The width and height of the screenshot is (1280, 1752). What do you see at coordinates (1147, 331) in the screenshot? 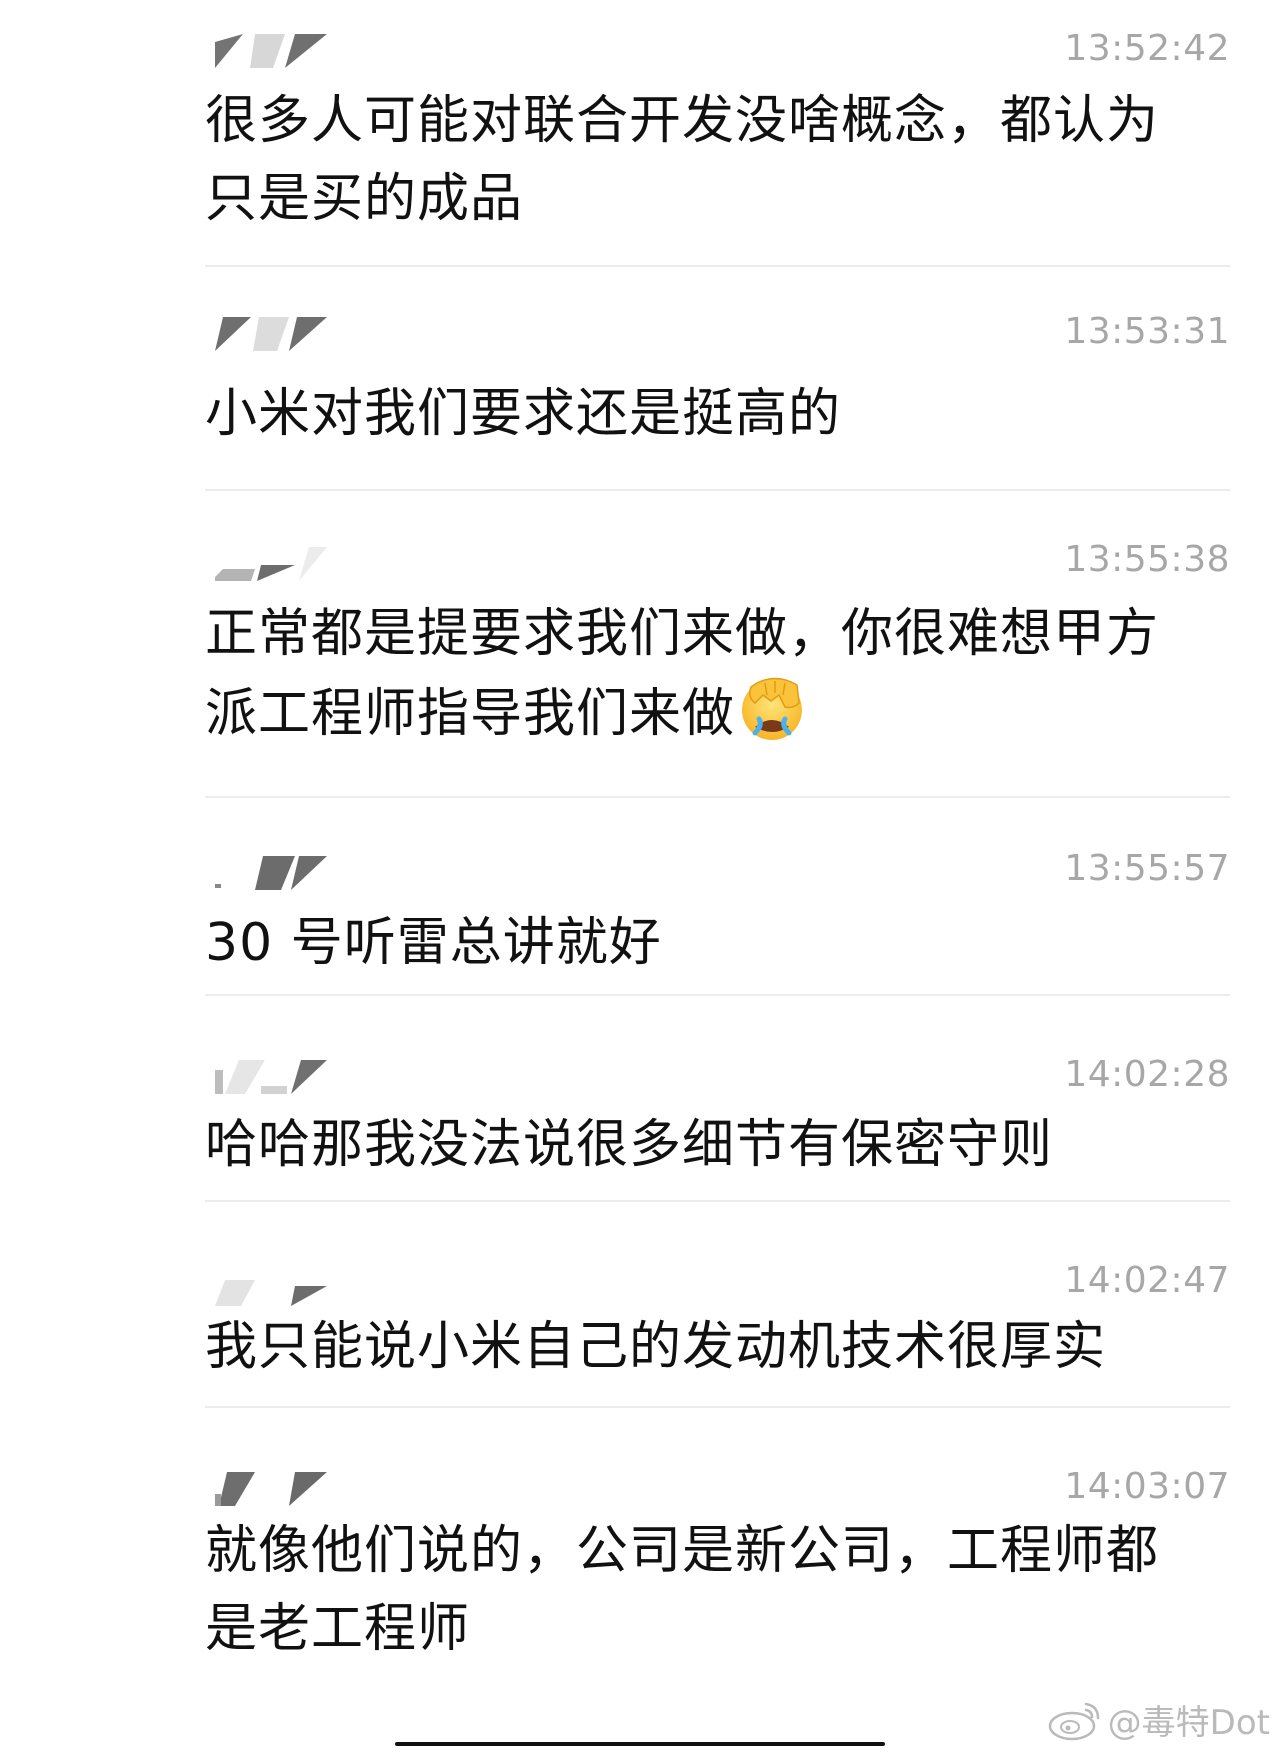
I see `message-timestamp: 13:53:31` at bounding box center [1147, 331].